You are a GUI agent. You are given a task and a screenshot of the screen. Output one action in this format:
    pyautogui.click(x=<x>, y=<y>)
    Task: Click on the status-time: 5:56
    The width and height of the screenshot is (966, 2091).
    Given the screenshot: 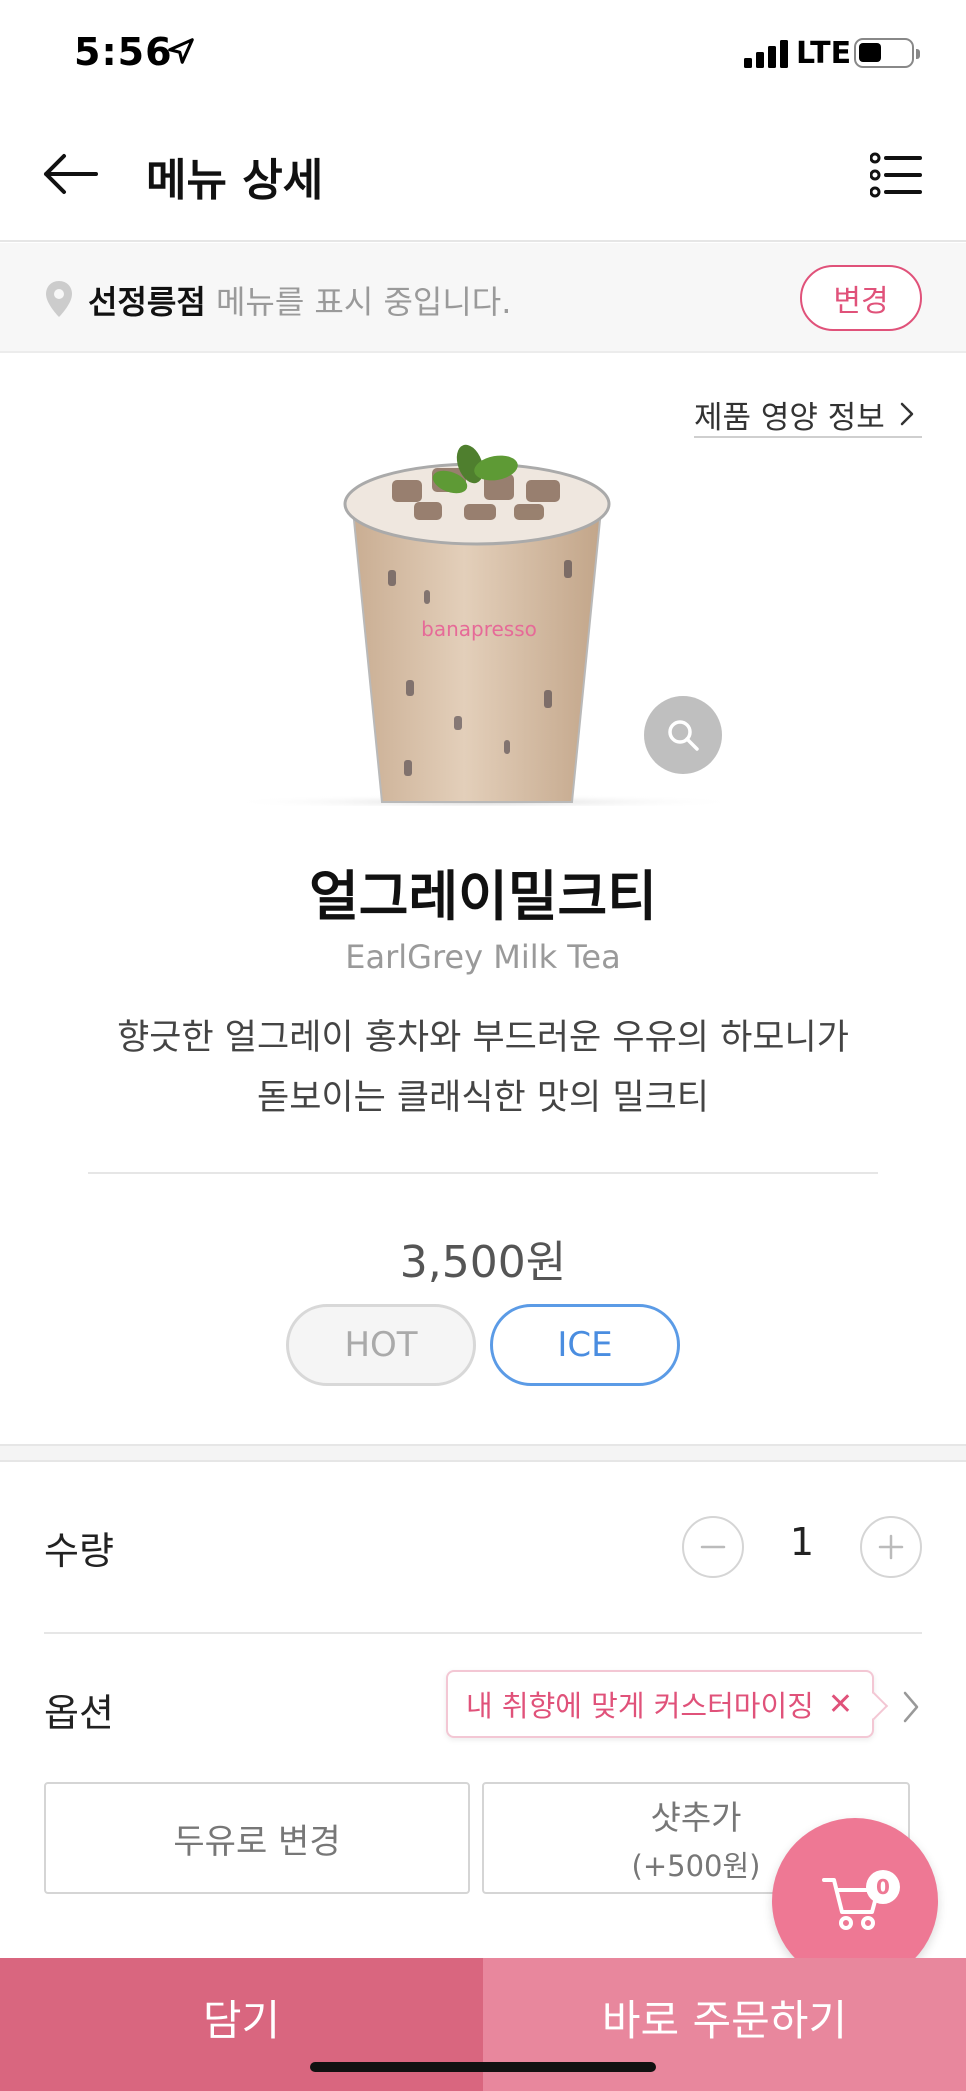 What is the action you would take?
    pyautogui.click(x=123, y=52)
    